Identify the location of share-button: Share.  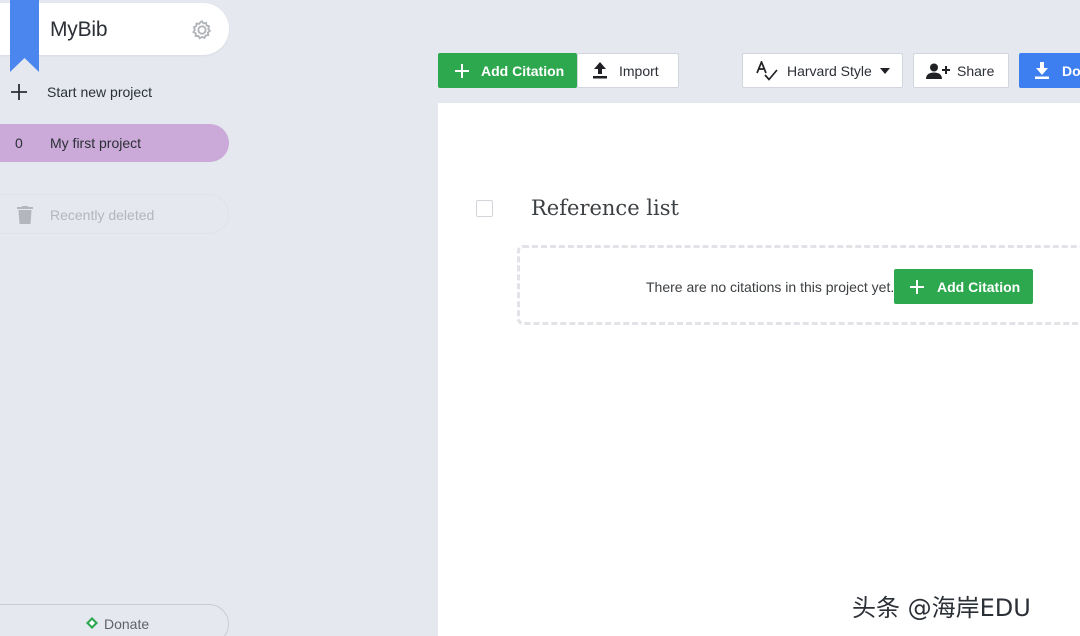
(961, 70).